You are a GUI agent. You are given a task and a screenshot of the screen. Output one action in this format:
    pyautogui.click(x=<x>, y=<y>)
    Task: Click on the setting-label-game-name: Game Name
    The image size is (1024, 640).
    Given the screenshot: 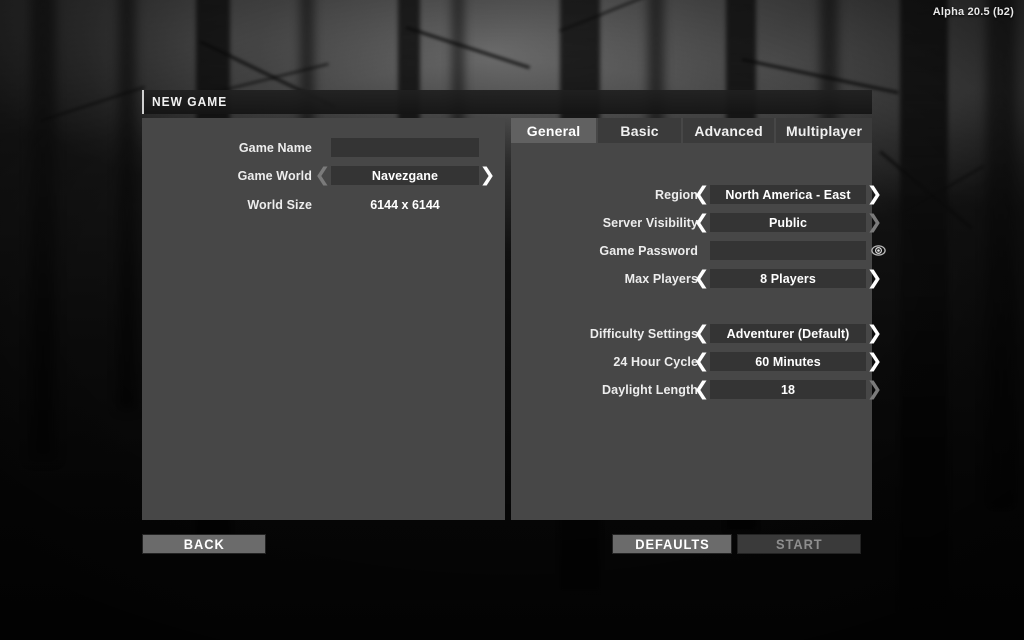 What is the action you would take?
    pyautogui.click(x=275, y=147)
    